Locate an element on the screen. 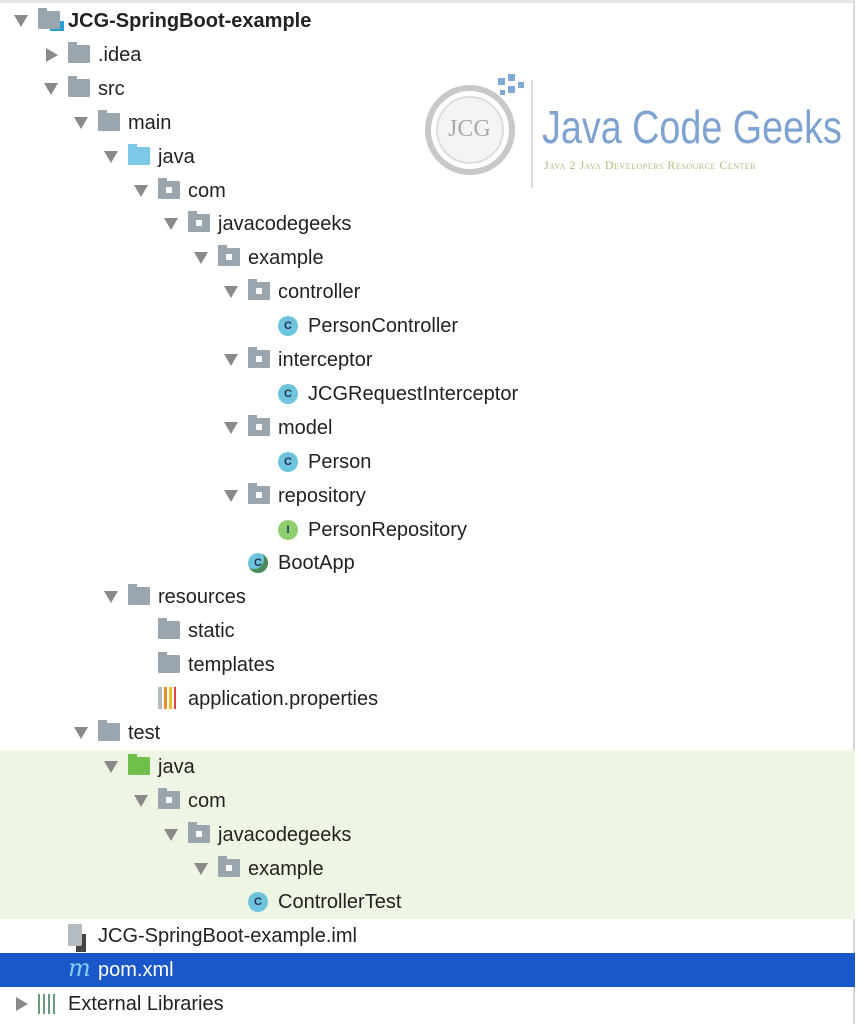 The width and height of the screenshot is (859, 1024). tree-item-test: test is located at coordinates (427, 733).